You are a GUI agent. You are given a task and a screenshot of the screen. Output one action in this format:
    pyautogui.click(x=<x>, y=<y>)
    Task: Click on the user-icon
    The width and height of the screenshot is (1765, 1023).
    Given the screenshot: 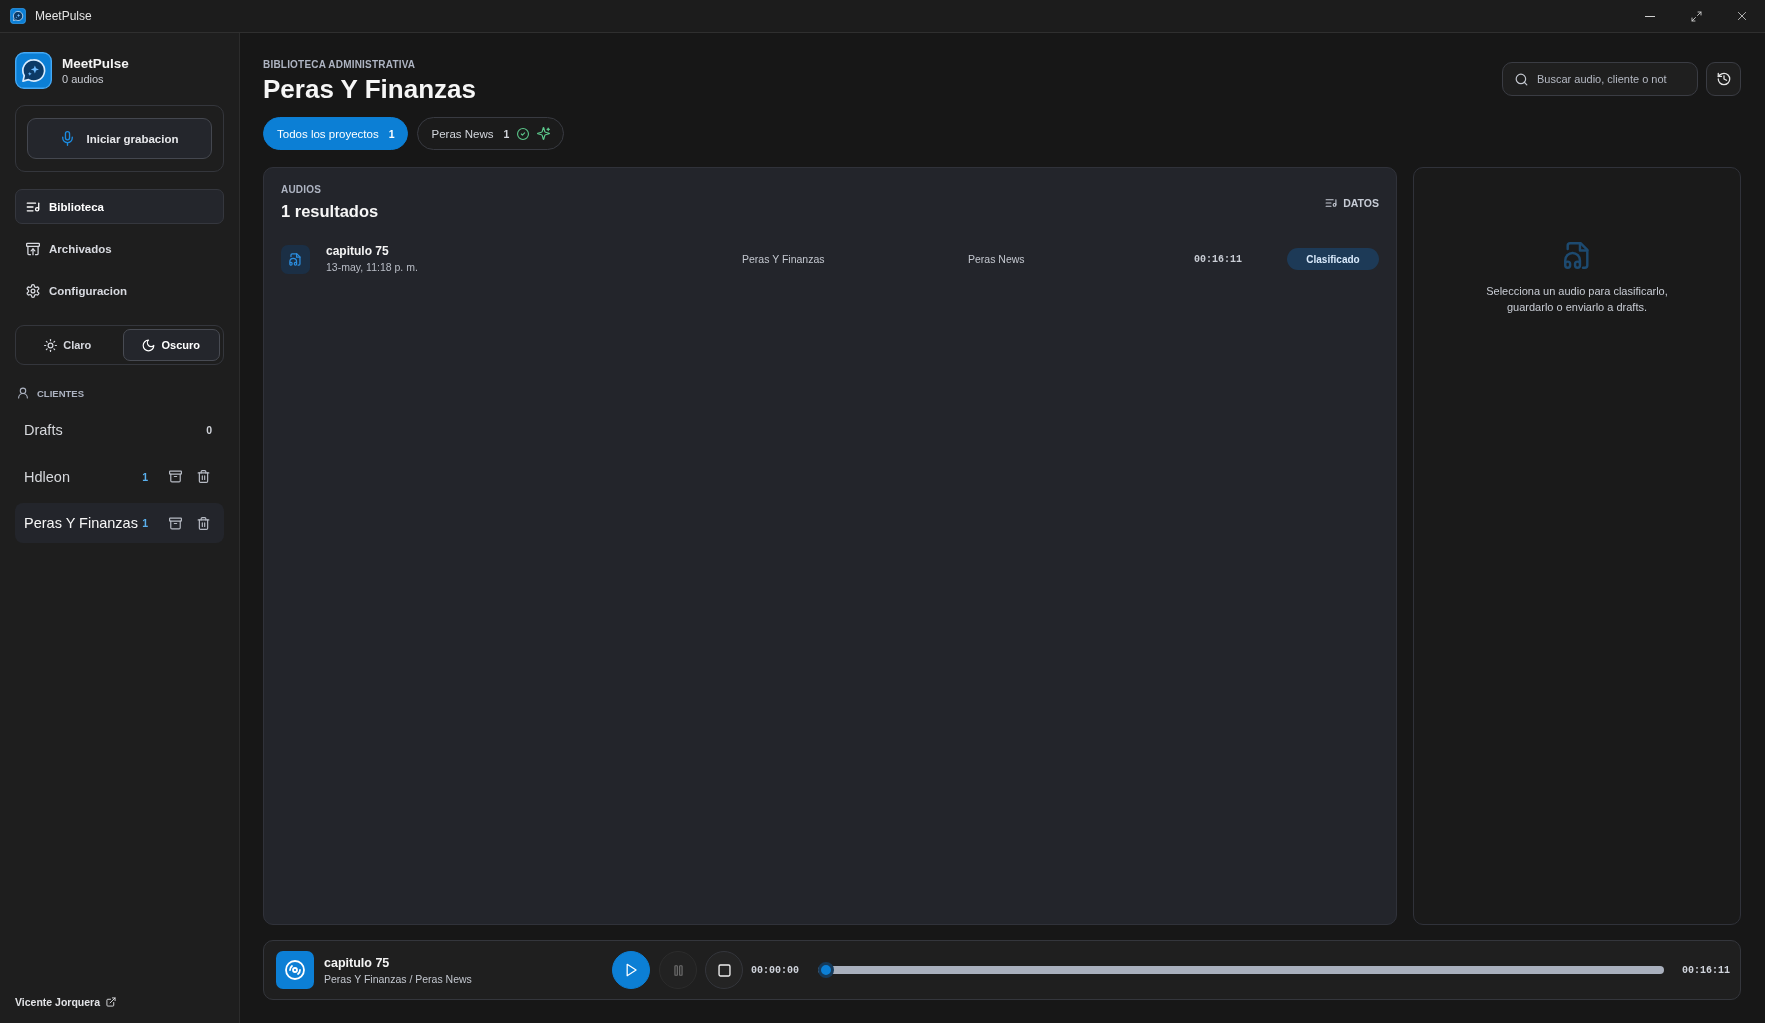 What is the action you would take?
    pyautogui.click(x=23, y=393)
    